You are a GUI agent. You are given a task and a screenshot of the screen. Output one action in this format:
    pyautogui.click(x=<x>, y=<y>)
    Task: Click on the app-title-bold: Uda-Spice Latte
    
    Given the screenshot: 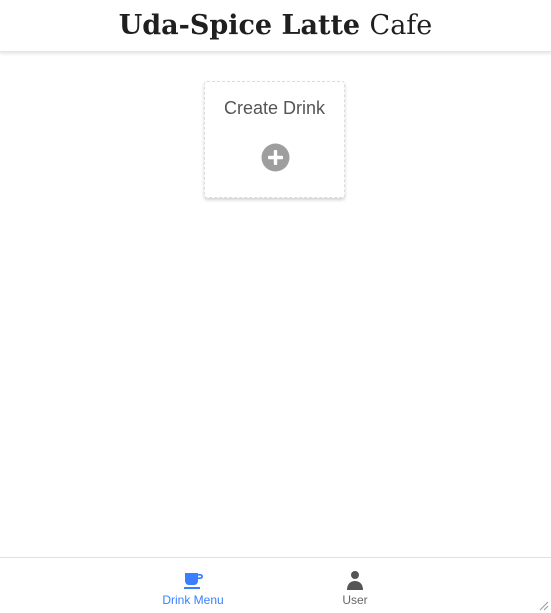 What is the action you would take?
    pyautogui.click(x=239, y=25)
    